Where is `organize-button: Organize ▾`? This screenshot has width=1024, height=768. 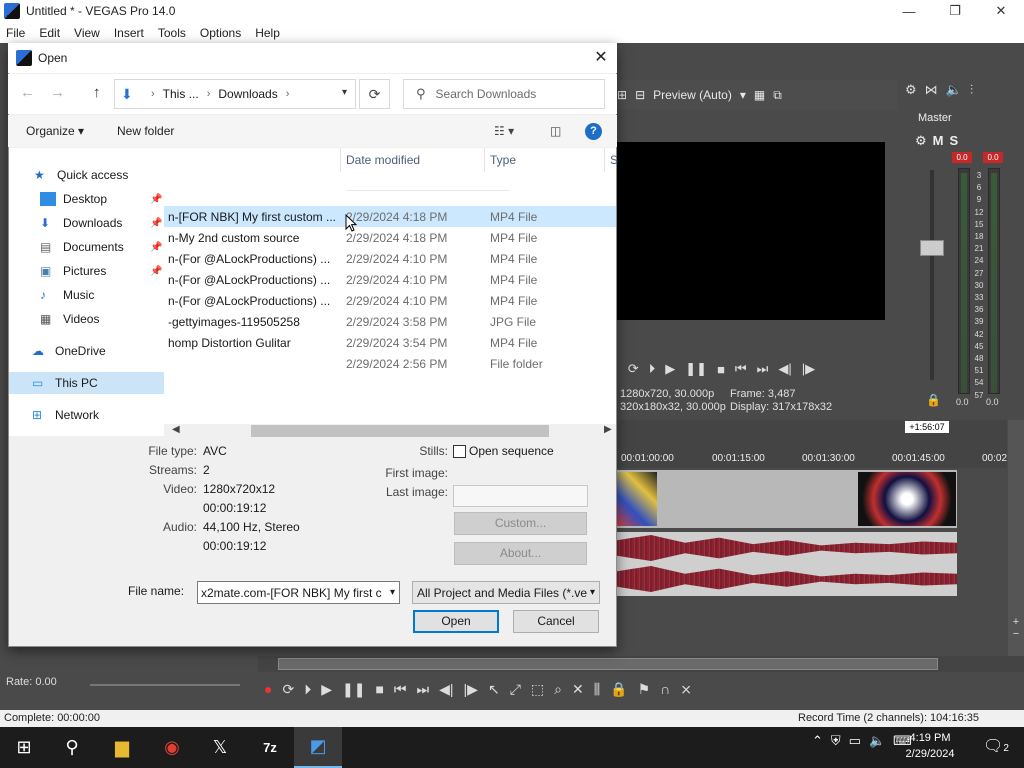
organize-button: Organize ▾ is located at coordinates (55, 131).